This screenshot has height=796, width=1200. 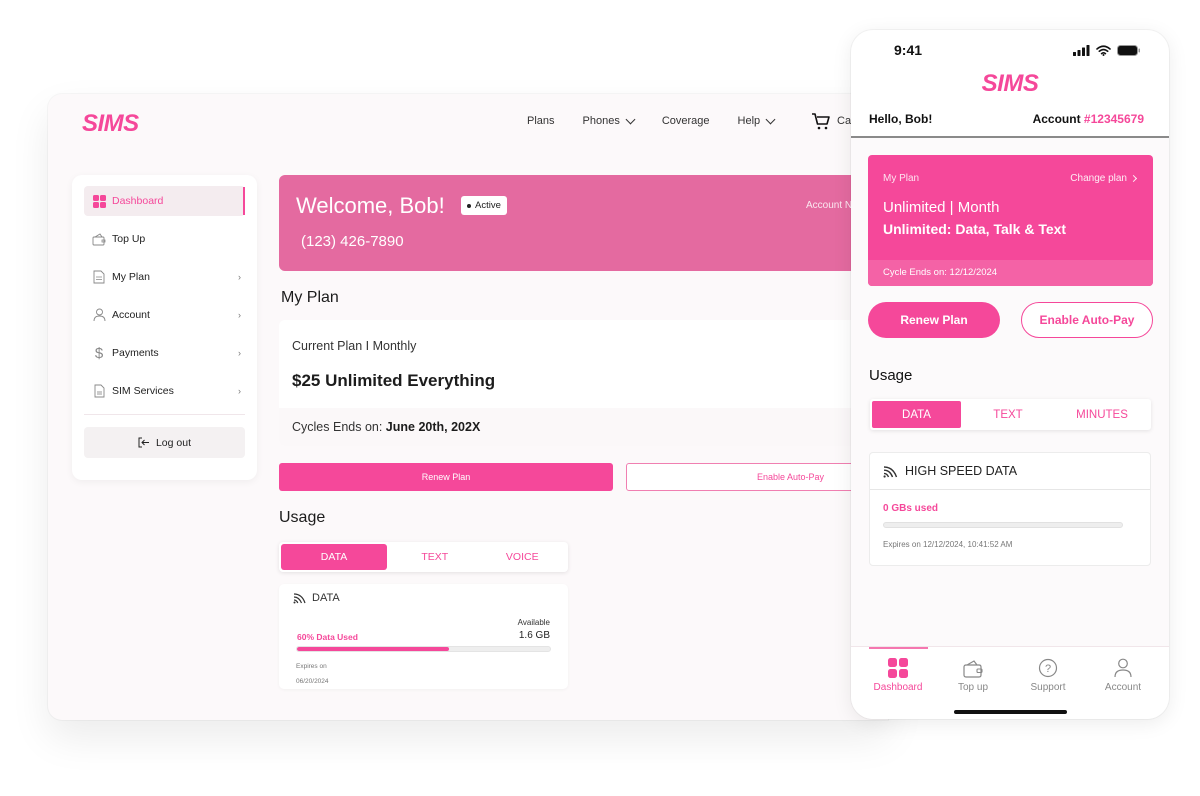 I want to click on data-card-header: HIGH SPEED DATA, so click(x=1010, y=471).